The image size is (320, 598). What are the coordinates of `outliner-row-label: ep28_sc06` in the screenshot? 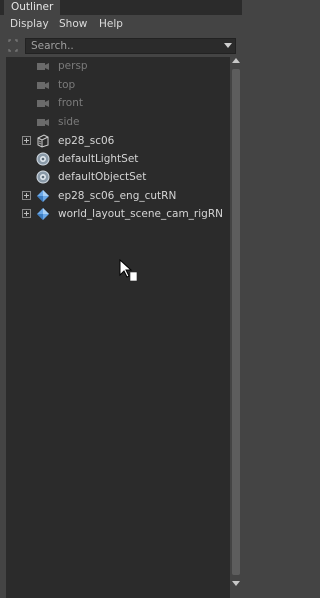 It's located at (86, 141).